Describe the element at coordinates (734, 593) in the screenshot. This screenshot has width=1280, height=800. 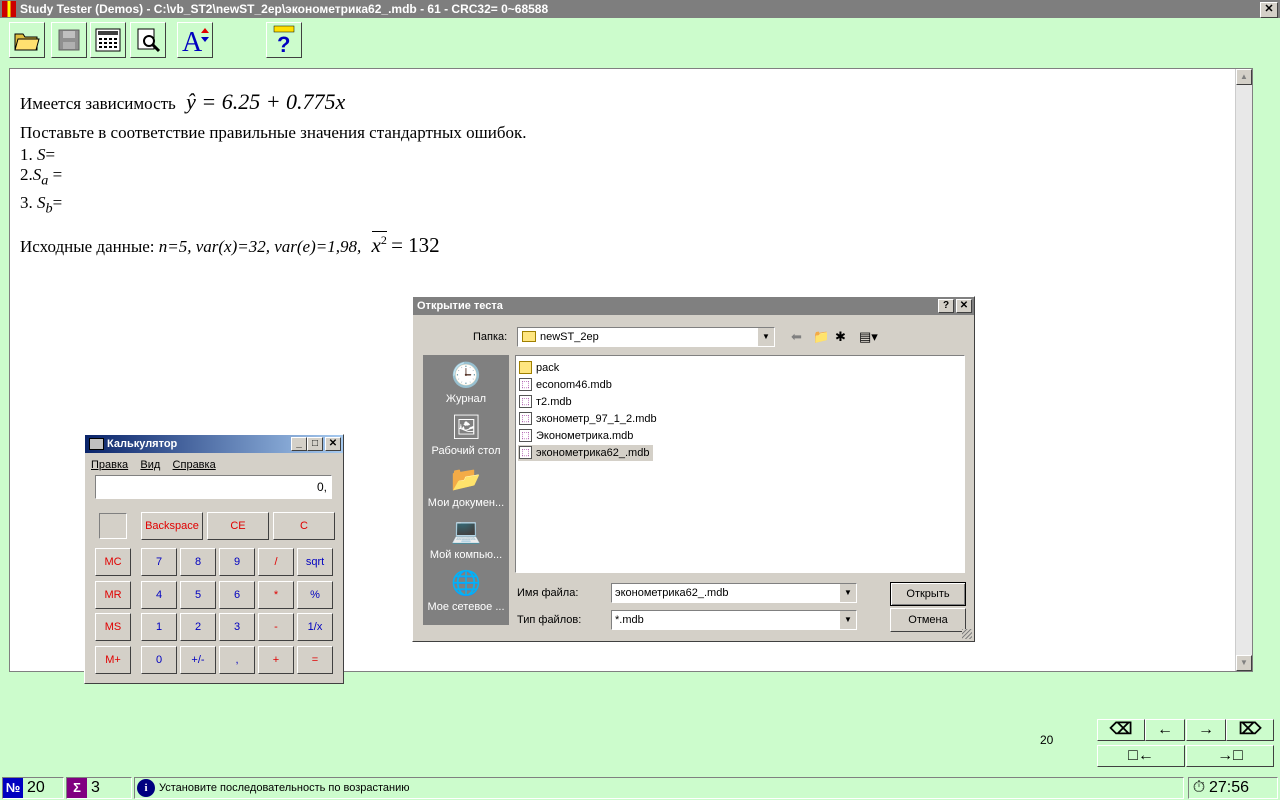
I see `filename-input: эконометрика62_.mdb ▼` at that location.